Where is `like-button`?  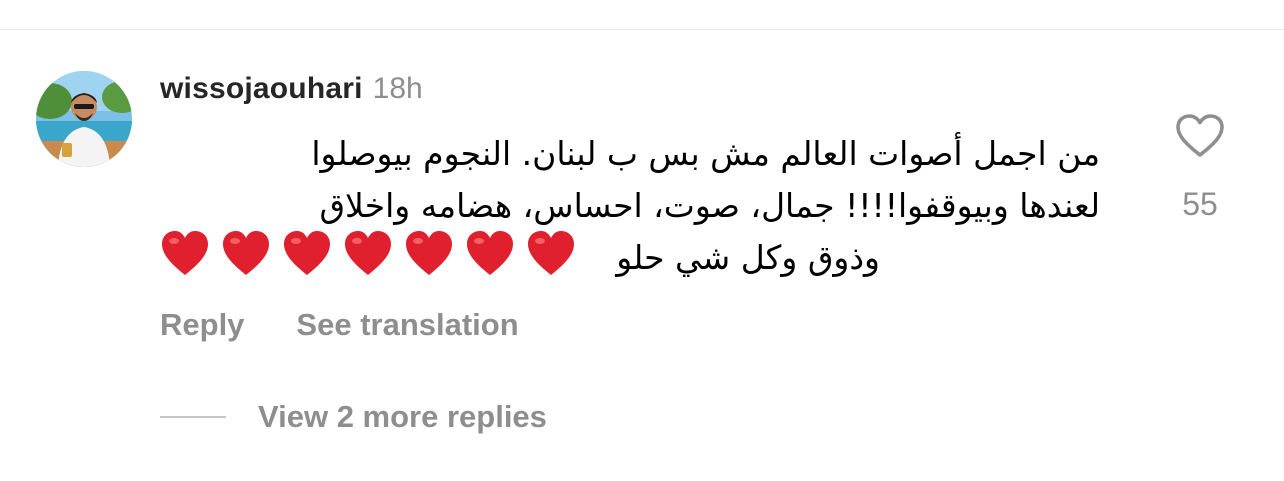 like-button is located at coordinates (1200, 136).